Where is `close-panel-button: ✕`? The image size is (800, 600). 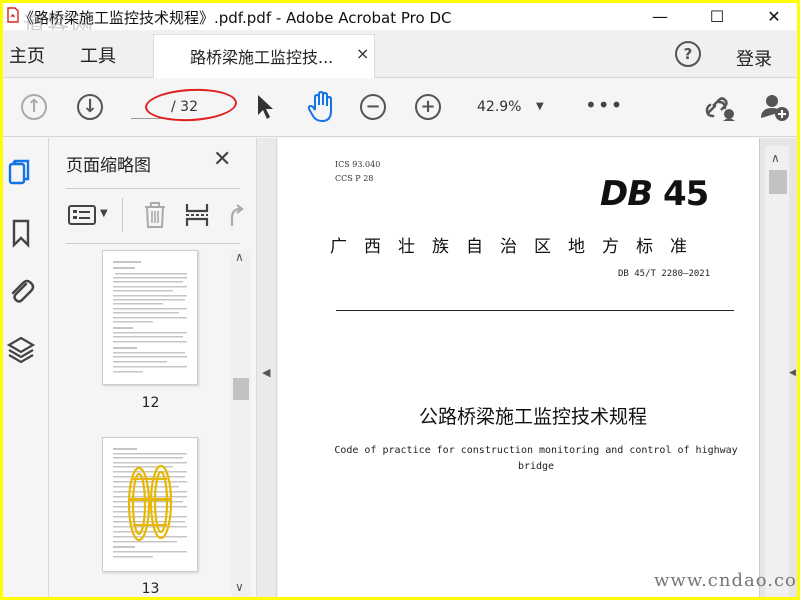 close-panel-button: ✕ is located at coordinates (222, 159).